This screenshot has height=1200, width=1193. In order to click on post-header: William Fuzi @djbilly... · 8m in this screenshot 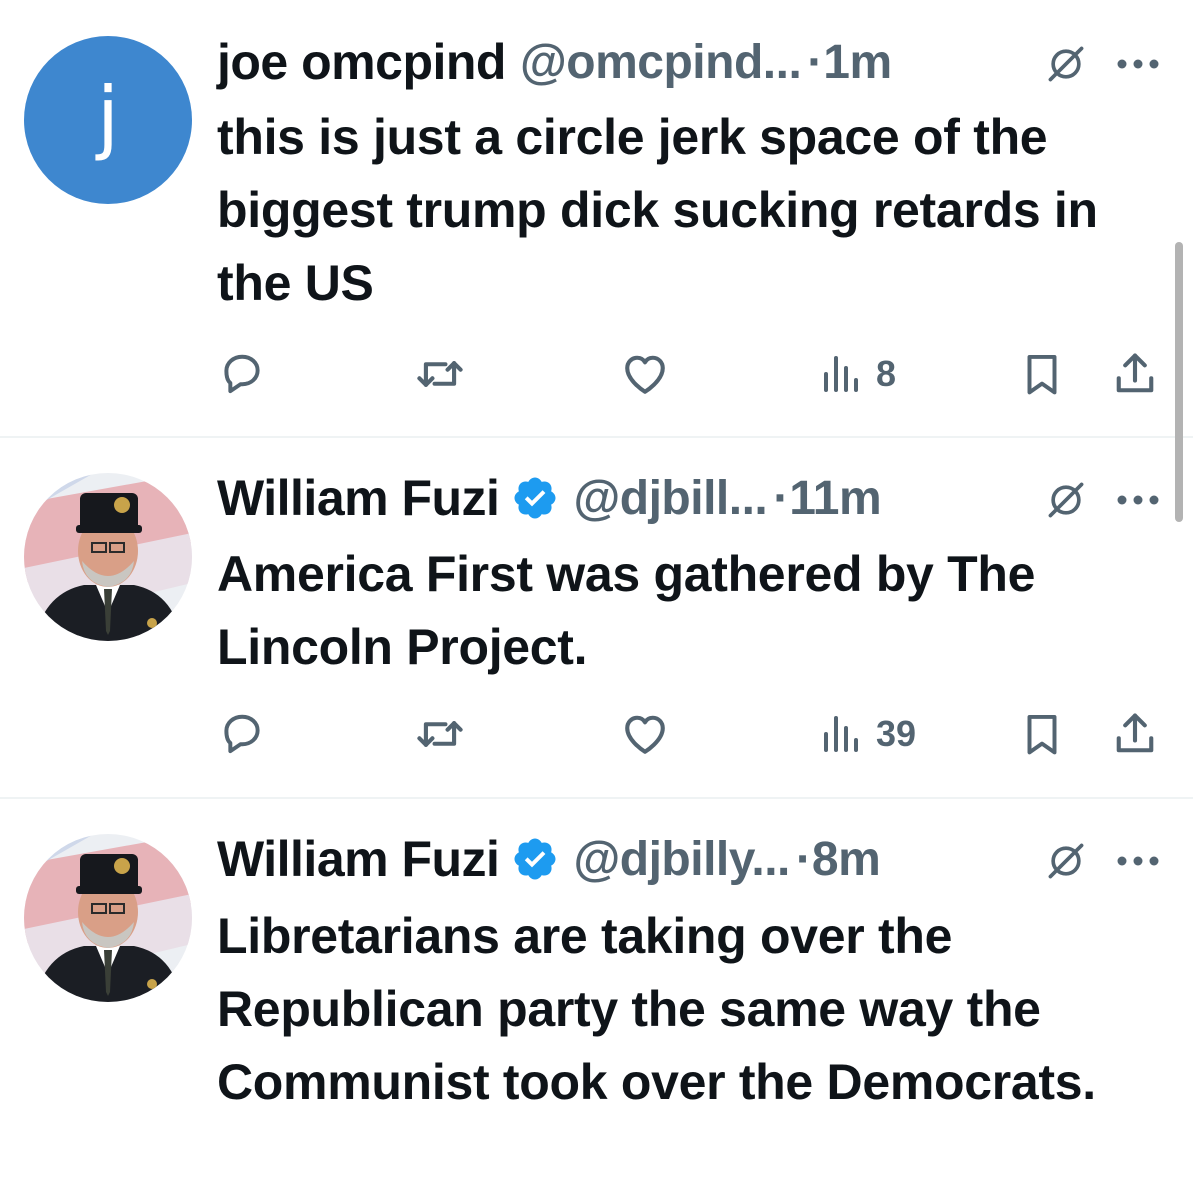, I will do `click(690, 859)`.